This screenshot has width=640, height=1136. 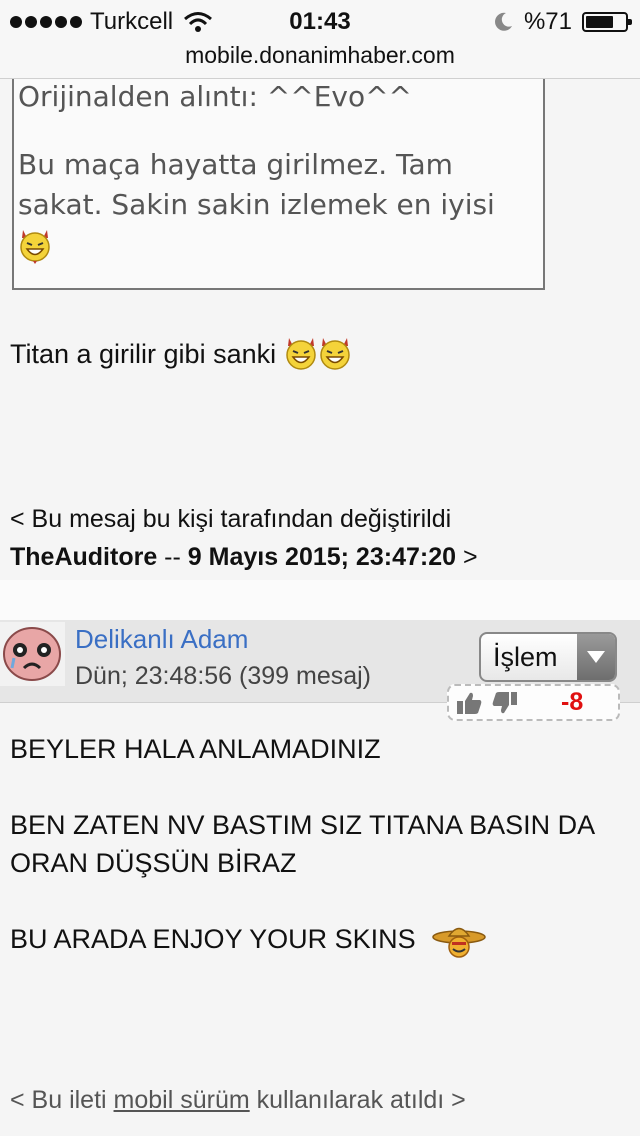 What do you see at coordinates (223, 676) in the screenshot?
I see `post-datetime: Dün; 23:48:56 (399 mesaj)` at bounding box center [223, 676].